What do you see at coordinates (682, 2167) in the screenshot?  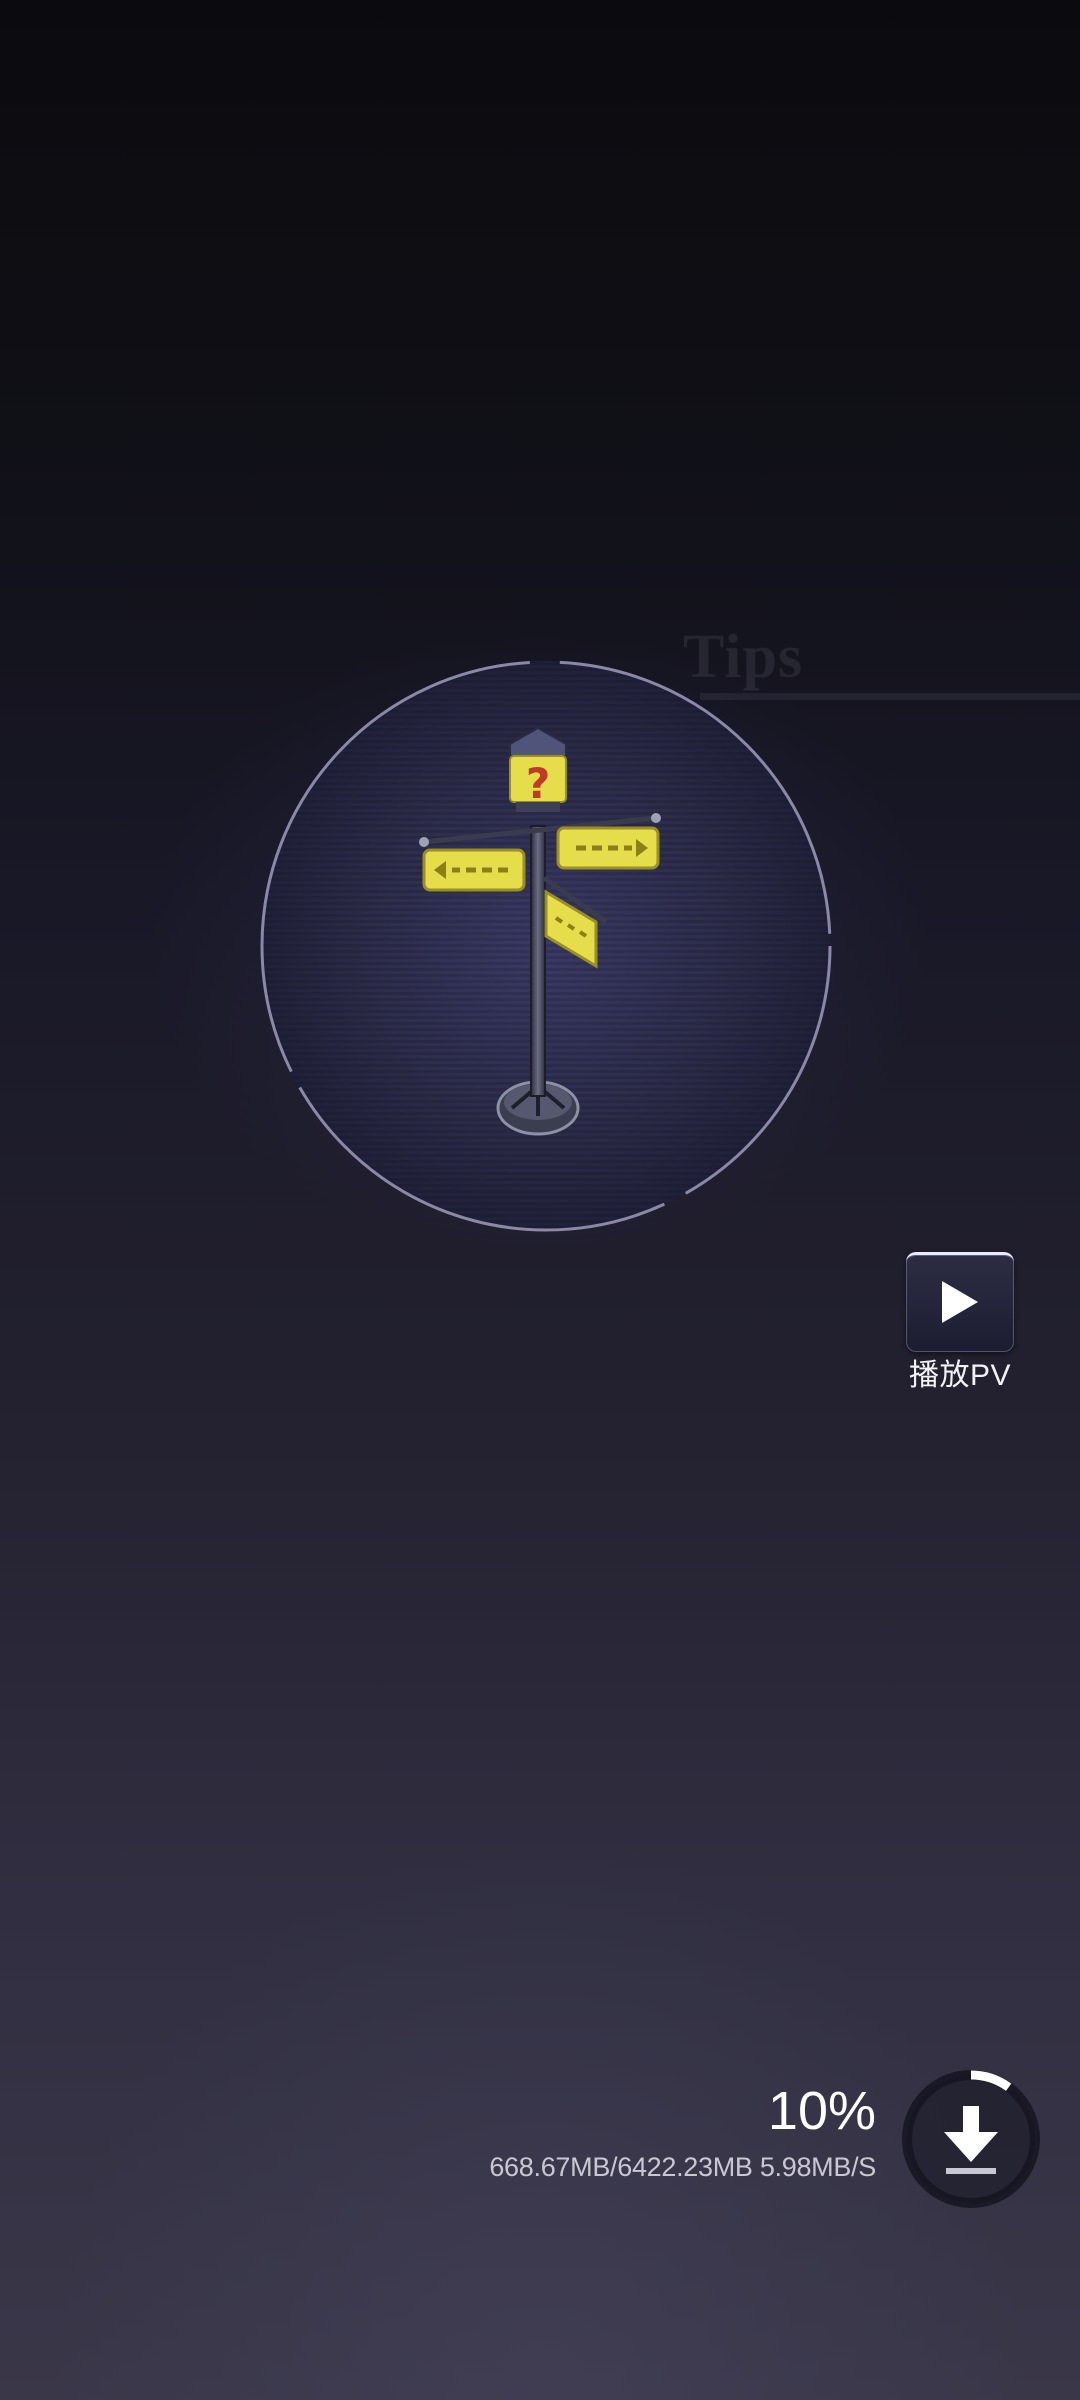 I see `download-stats: 668.67MB/6422.23MB 5.98MB/S` at bounding box center [682, 2167].